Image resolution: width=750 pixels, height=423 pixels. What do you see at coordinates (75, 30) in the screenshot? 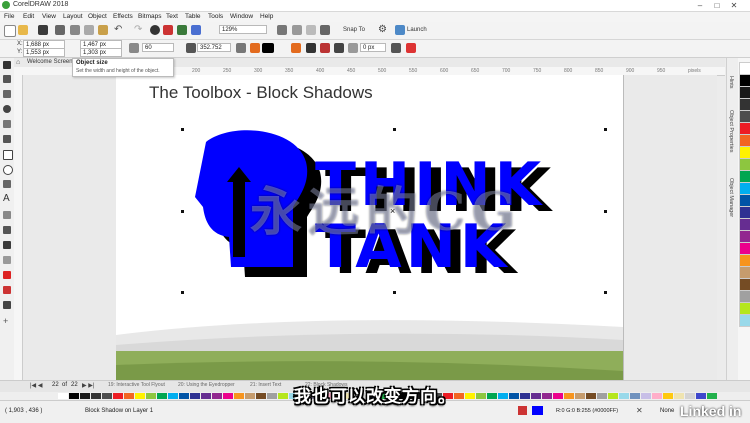
I see `cut-icon` at bounding box center [75, 30].